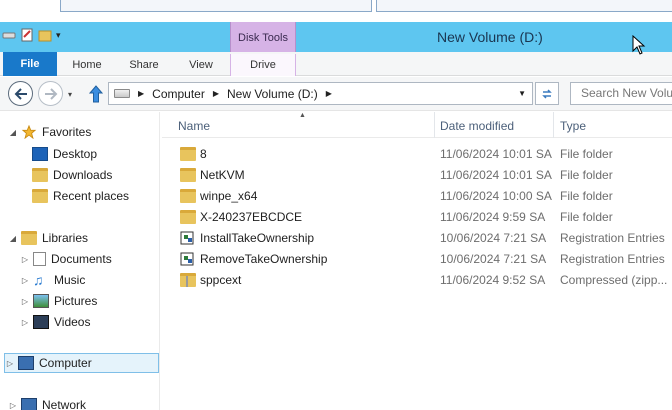 The image size is (672, 410). Describe the element at coordinates (48, 238) in the screenshot. I see `nav-libraries: ◢ Libraries` at that location.